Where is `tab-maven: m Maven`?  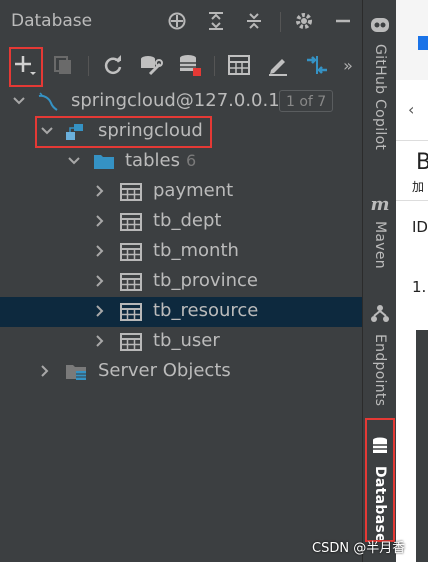 tab-maven: m Maven is located at coordinates (380, 231).